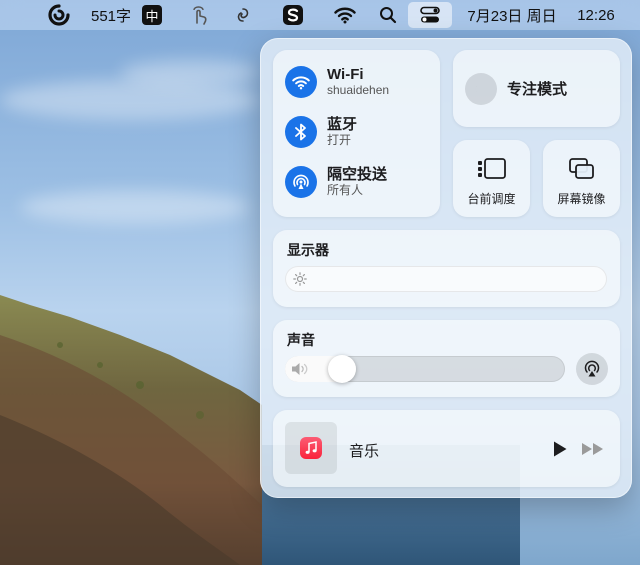 Image resolution: width=640 pixels, height=565 pixels. Describe the element at coordinates (59, 15) in the screenshot. I see `sync-app-icon` at that location.